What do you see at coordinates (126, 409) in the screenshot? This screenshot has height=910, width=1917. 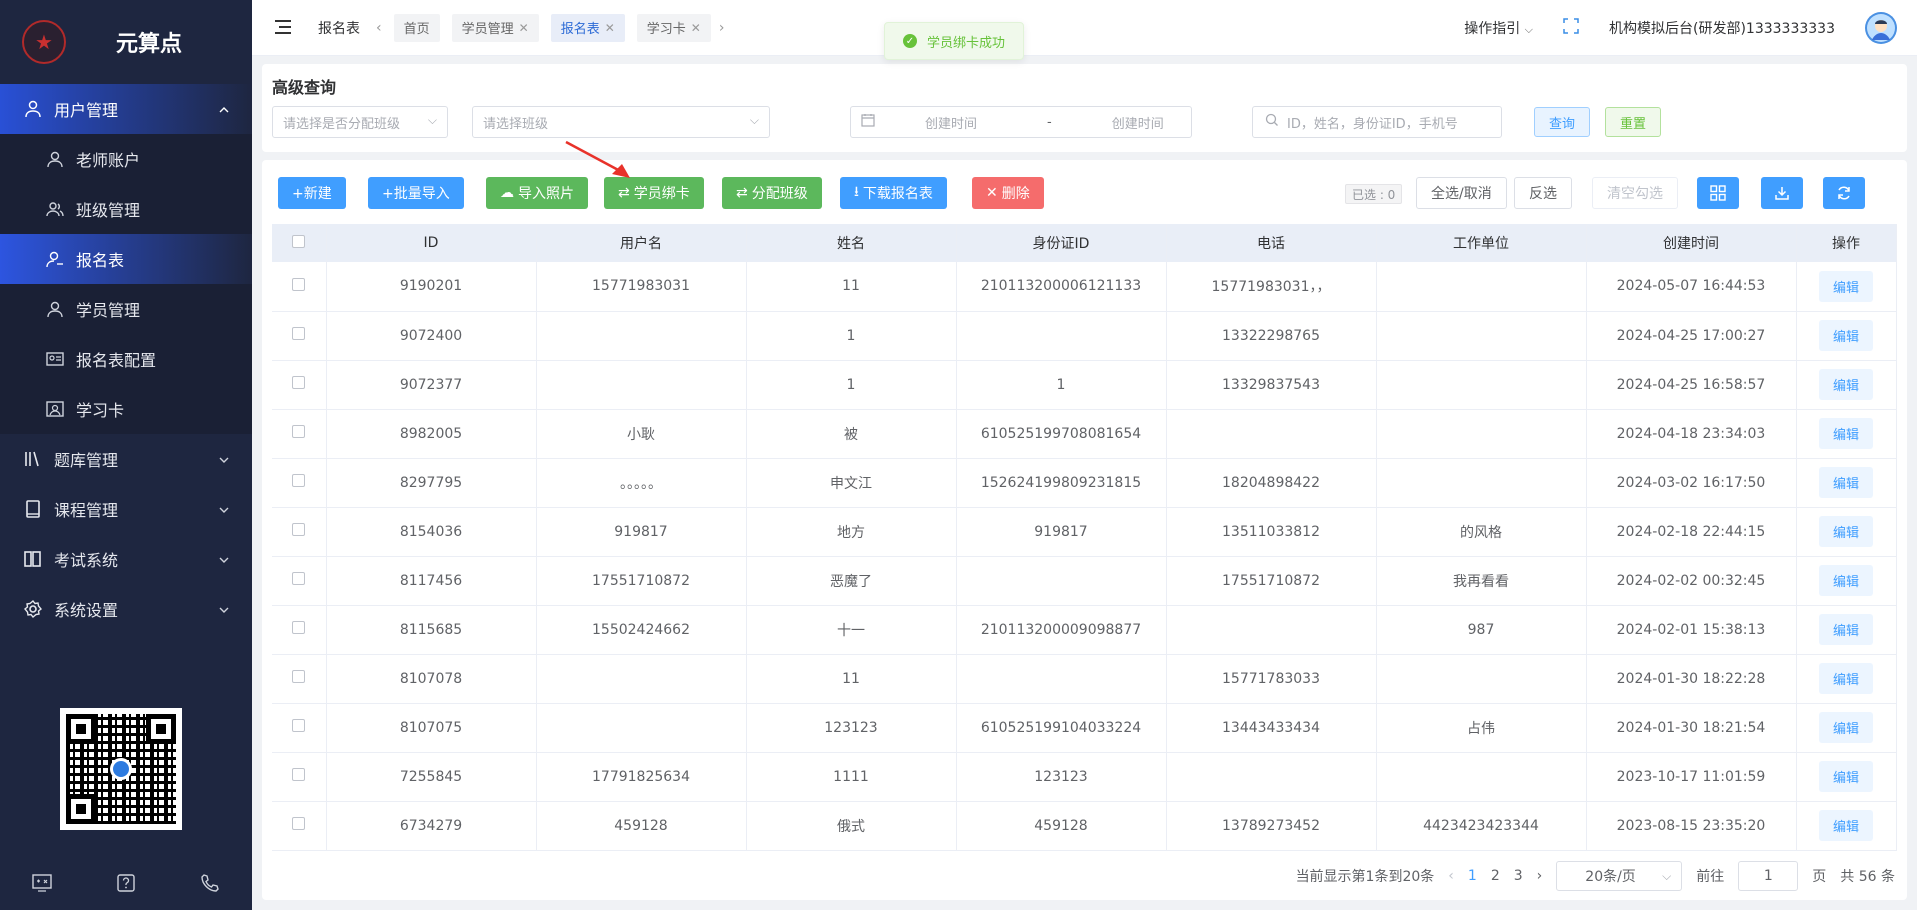 I see `sidebar-item-study-card: 学习卡` at bounding box center [126, 409].